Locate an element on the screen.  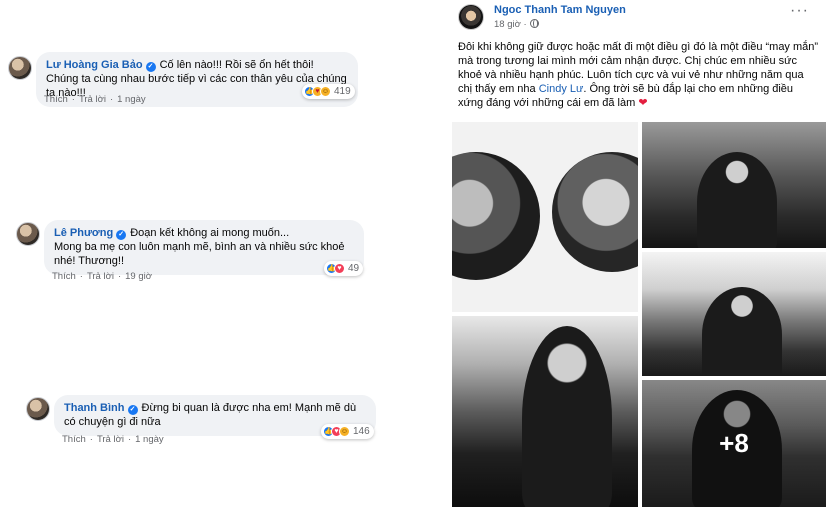
reactions-summary: 👍 ♥ ☺ 146 is located at coordinates (347, 431).